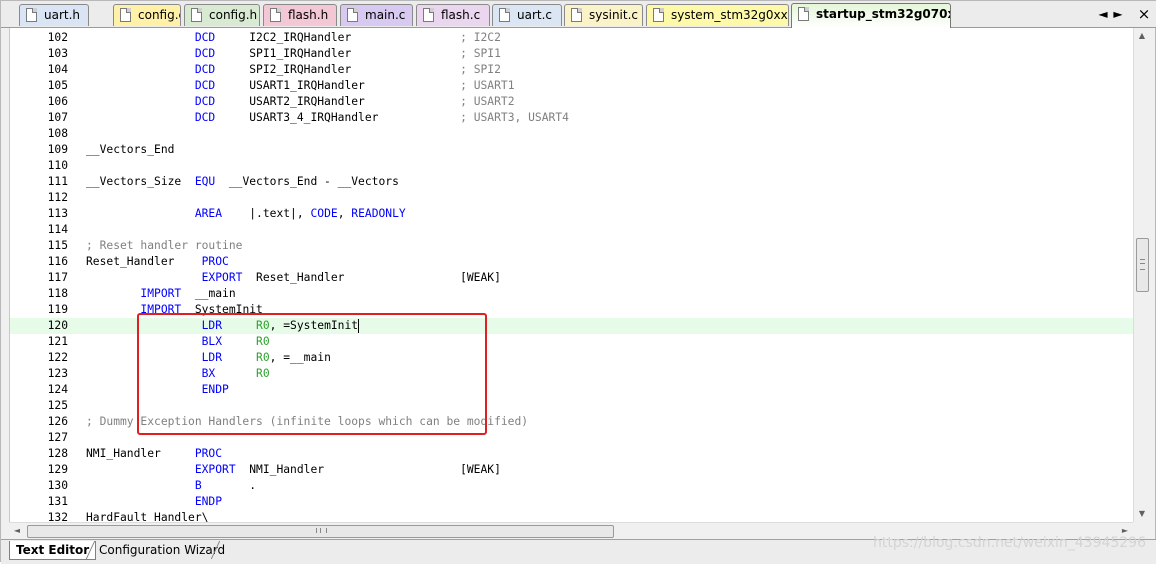  Describe the element at coordinates (222, 277) in the screenshot. I see `code-token: EXPORT` at that location.